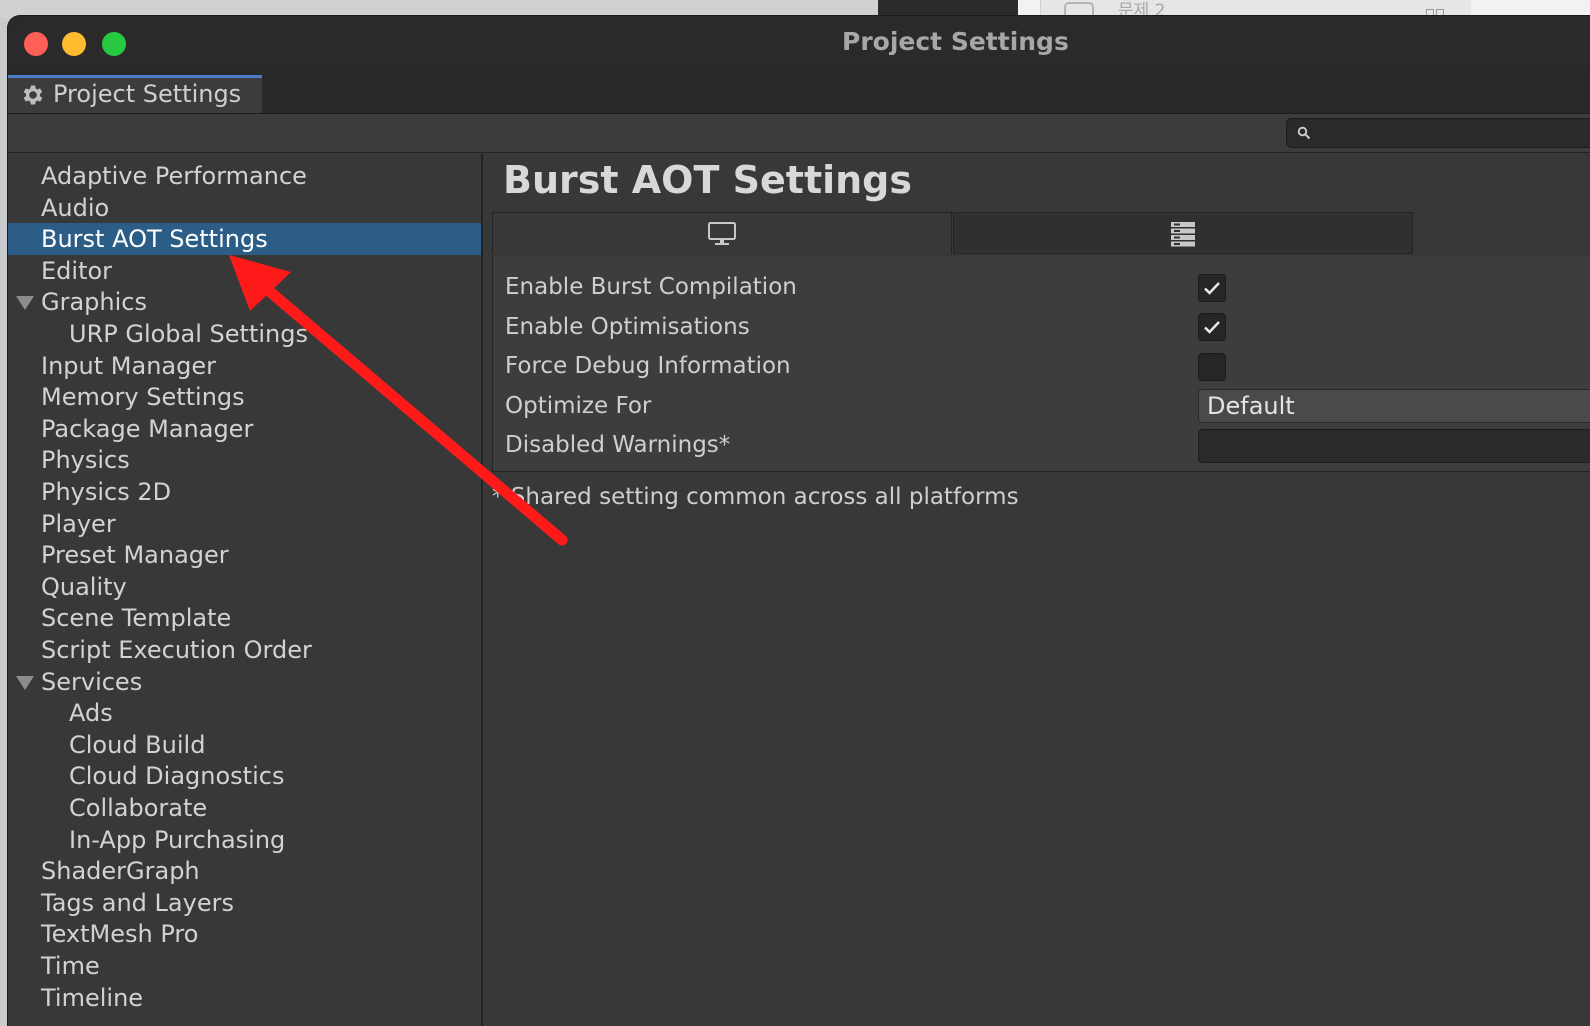 The image size is (1590, 1026). I want to click on sidebar-item-label: Preset Manager, so click(135, 555).